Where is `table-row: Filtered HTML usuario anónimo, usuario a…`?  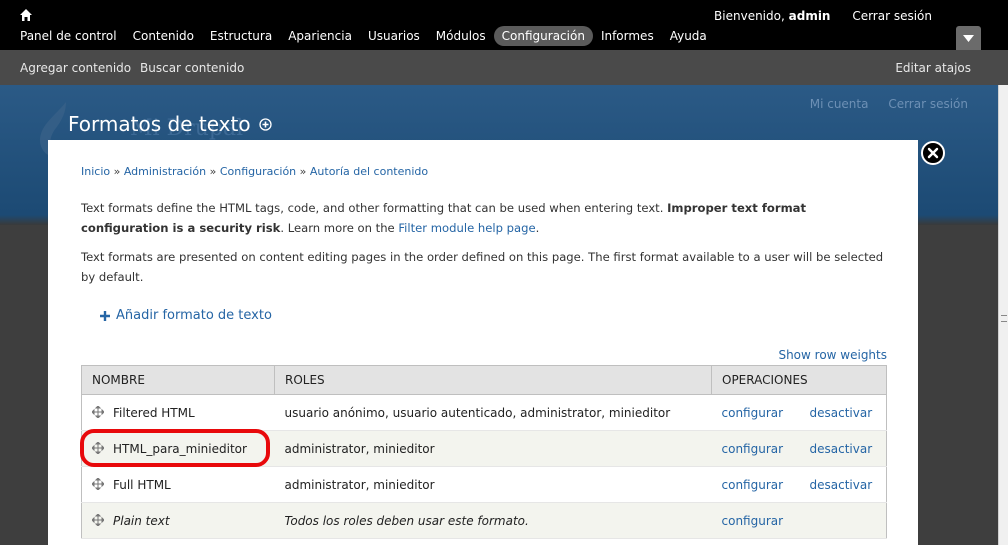
table-row: Filtered HTML usuario anónimo, usuario a… is located at coordinates (484, 412).